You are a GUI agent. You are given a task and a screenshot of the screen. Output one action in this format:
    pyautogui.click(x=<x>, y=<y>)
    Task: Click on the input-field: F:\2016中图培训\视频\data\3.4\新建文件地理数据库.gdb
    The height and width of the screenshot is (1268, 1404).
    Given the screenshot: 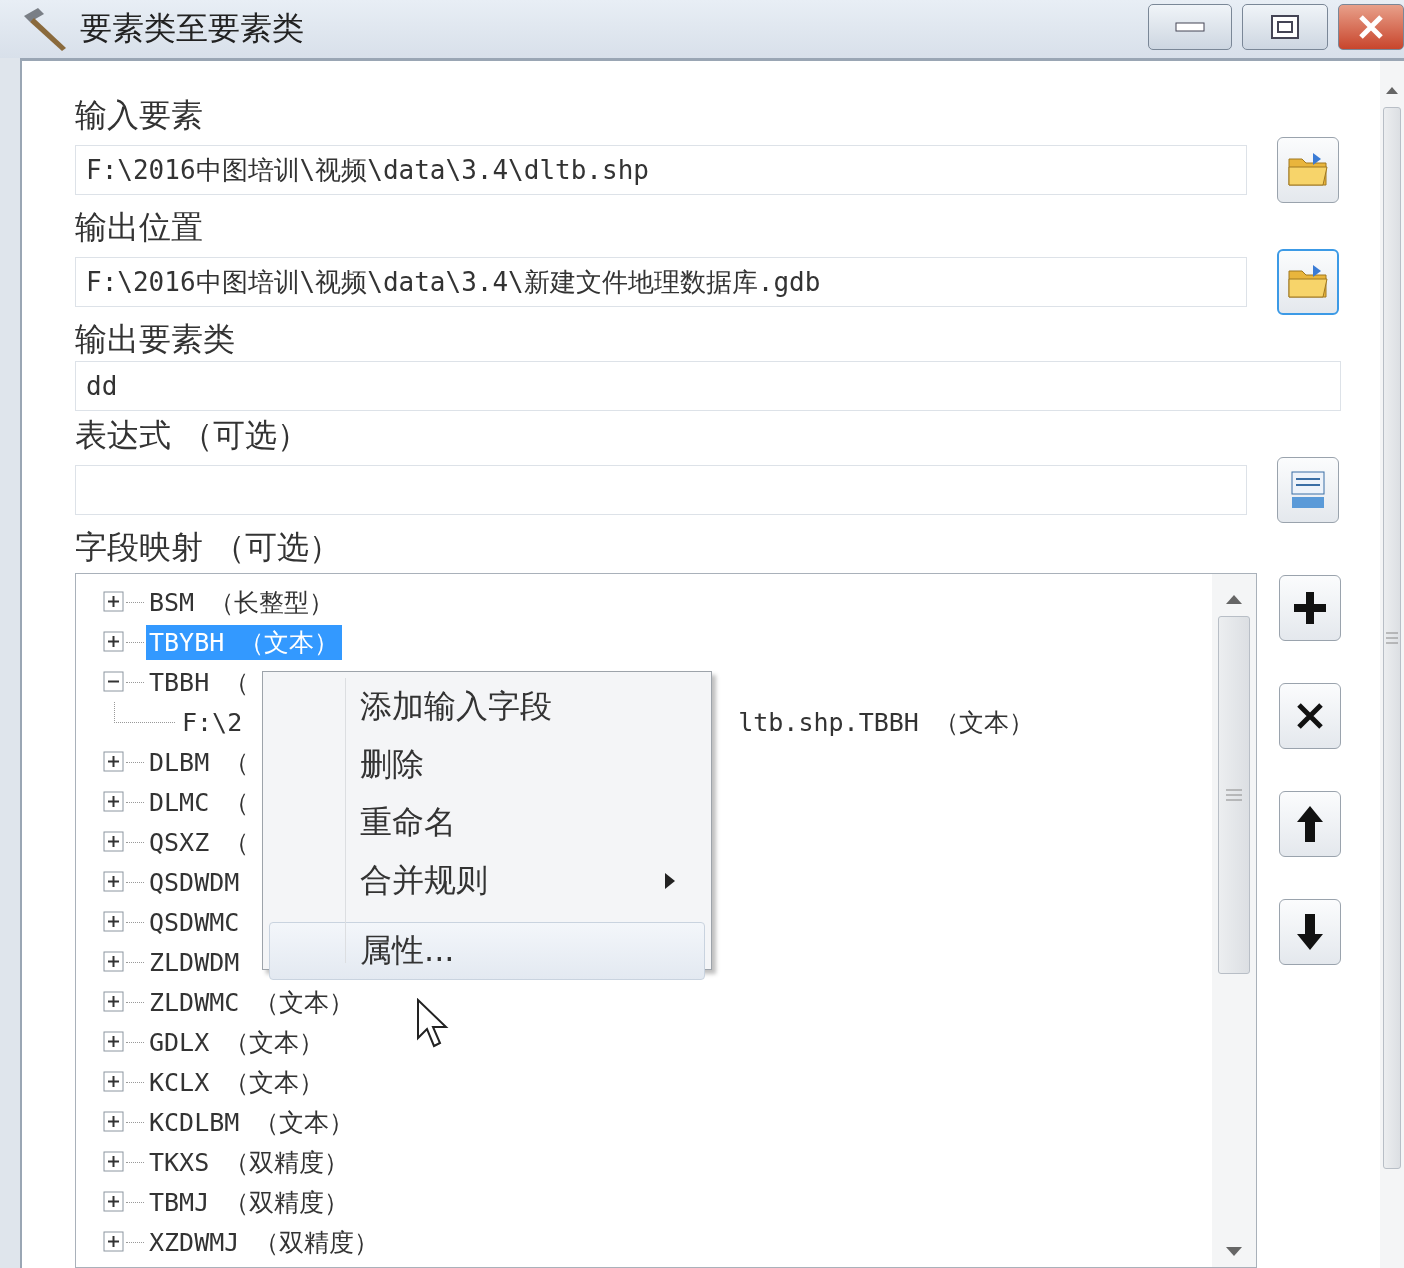 What is the action you would take?
    pyautogui.click(x=661, y=282)
    